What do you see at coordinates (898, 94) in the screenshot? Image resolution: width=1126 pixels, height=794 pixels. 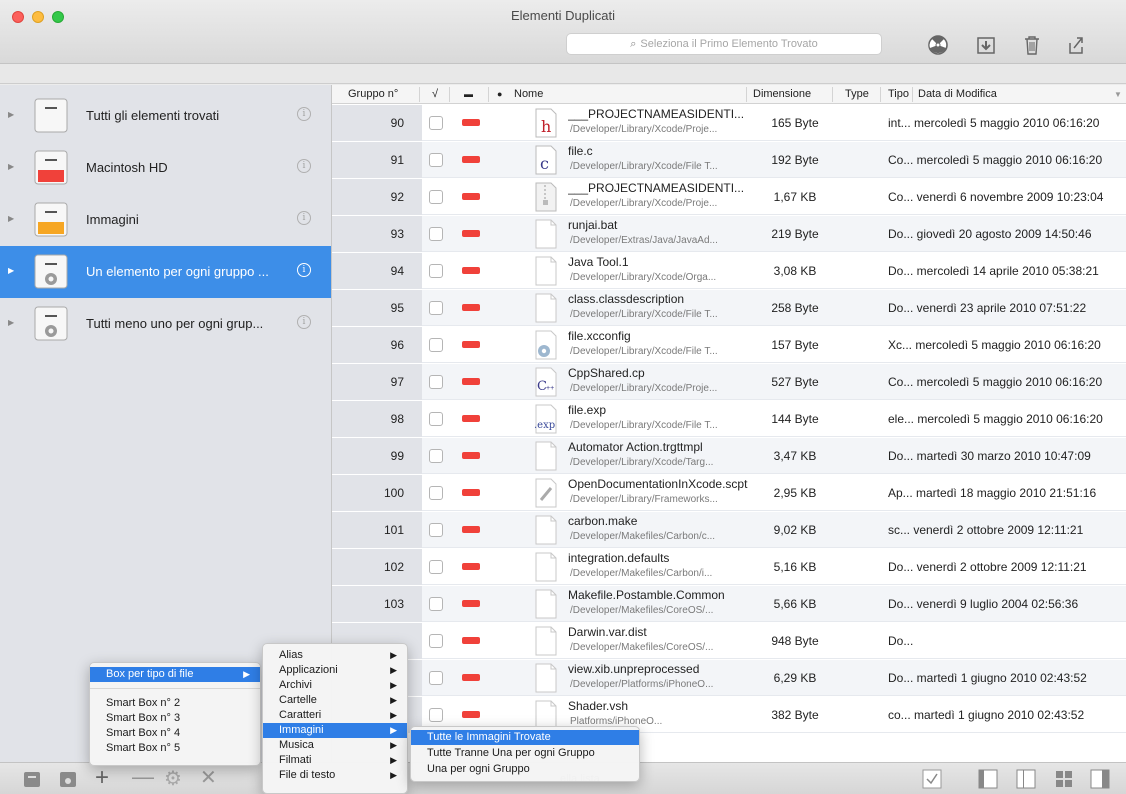 I see `column-header-kind: Tipo` at bounding box center [898, 94].